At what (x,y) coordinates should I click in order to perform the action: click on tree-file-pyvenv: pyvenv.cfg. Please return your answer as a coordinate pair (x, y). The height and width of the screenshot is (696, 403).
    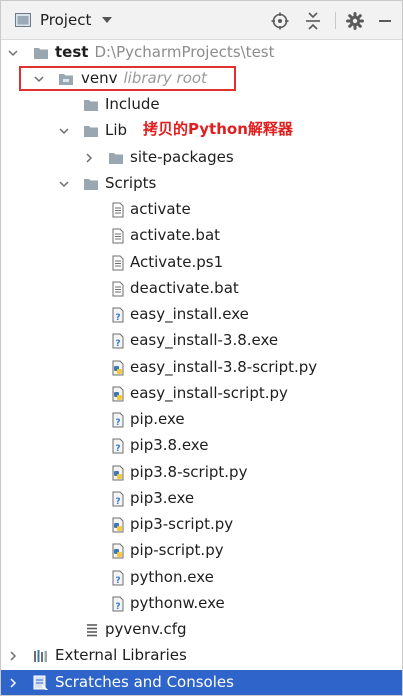
    Looking at the image, I should click on (201, 630).